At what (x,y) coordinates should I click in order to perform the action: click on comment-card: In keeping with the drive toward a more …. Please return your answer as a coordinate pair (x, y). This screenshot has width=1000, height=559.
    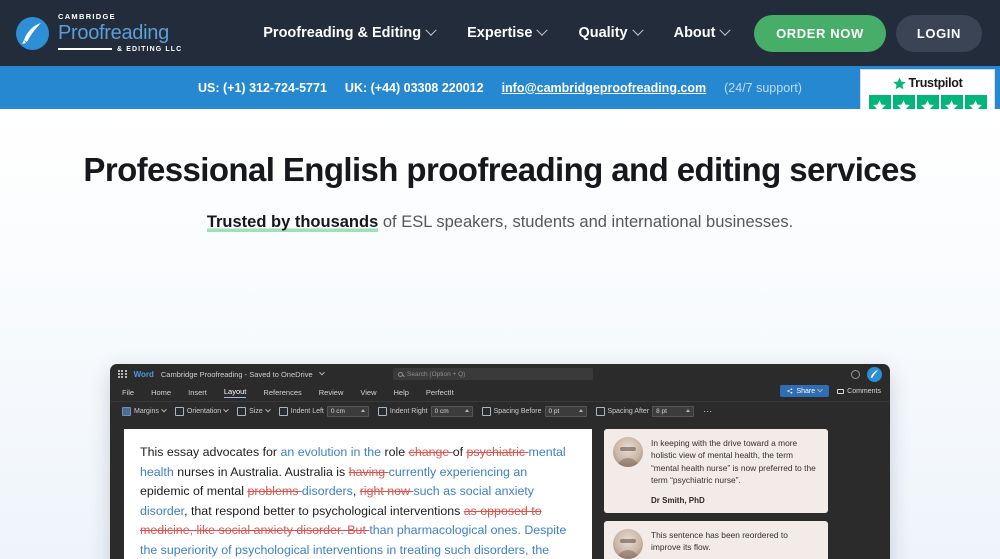
    Looking at the image, I should click on (716, 471).